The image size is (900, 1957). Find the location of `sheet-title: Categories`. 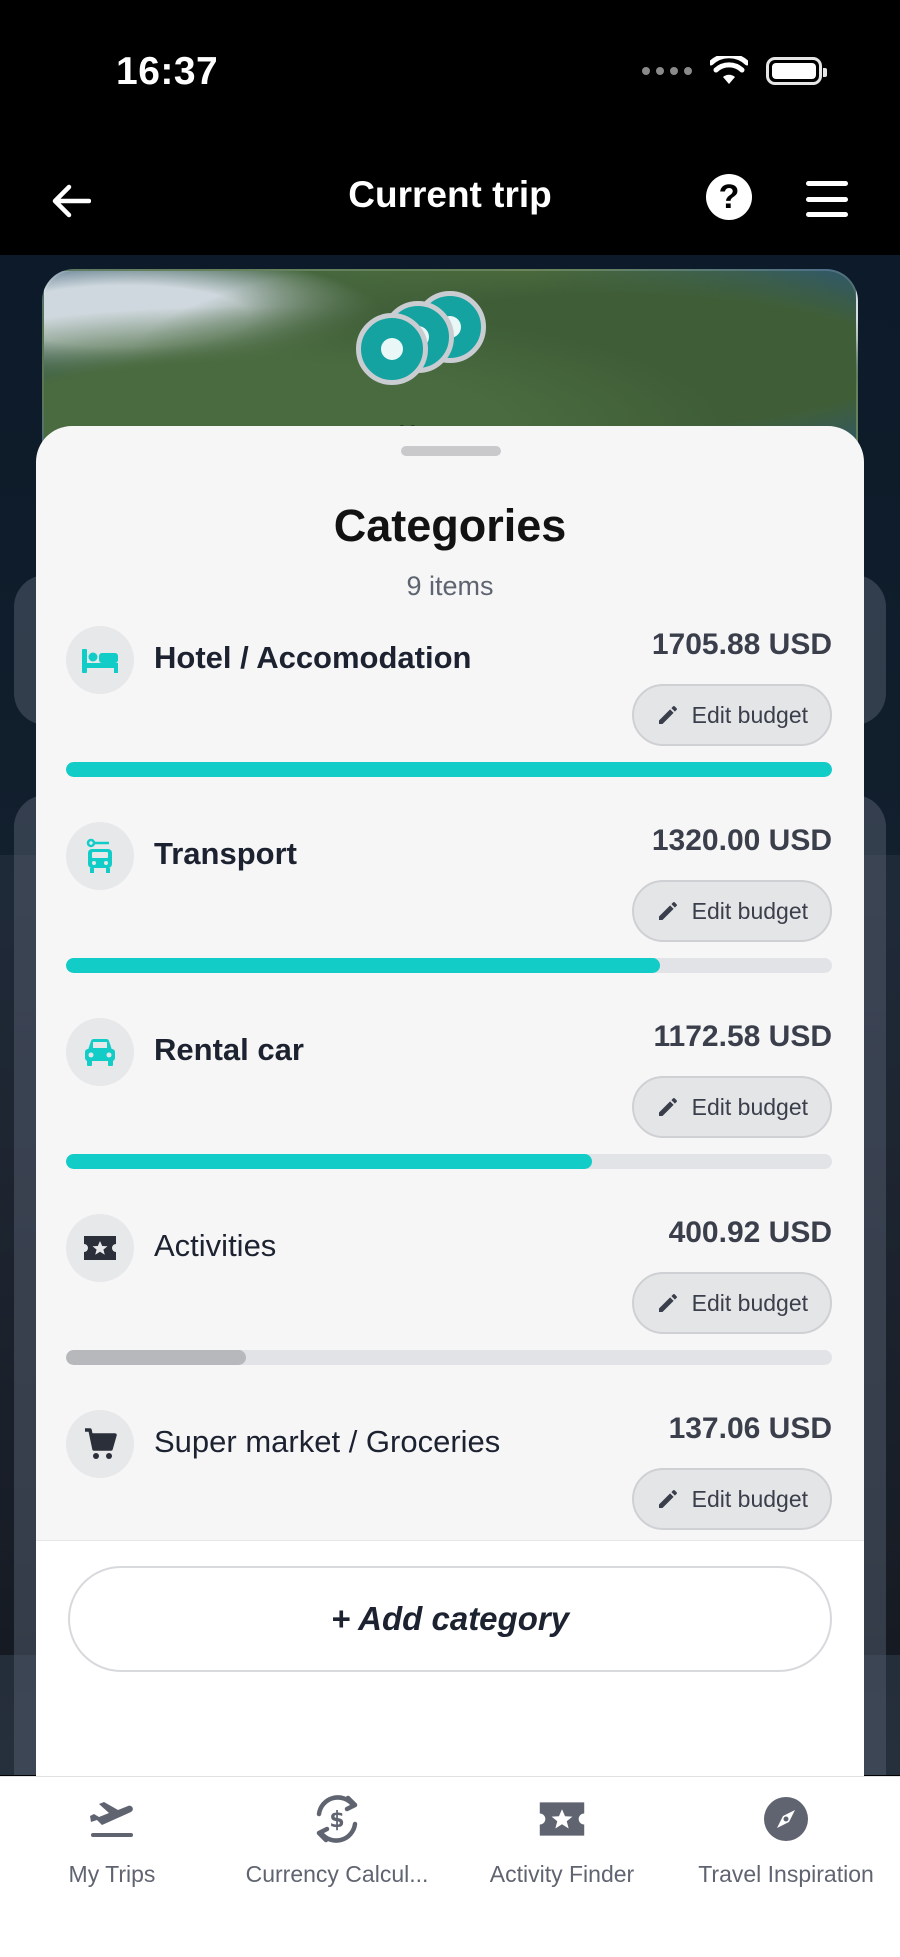

sheet-title: Categories is located at coordinates (450, 525).